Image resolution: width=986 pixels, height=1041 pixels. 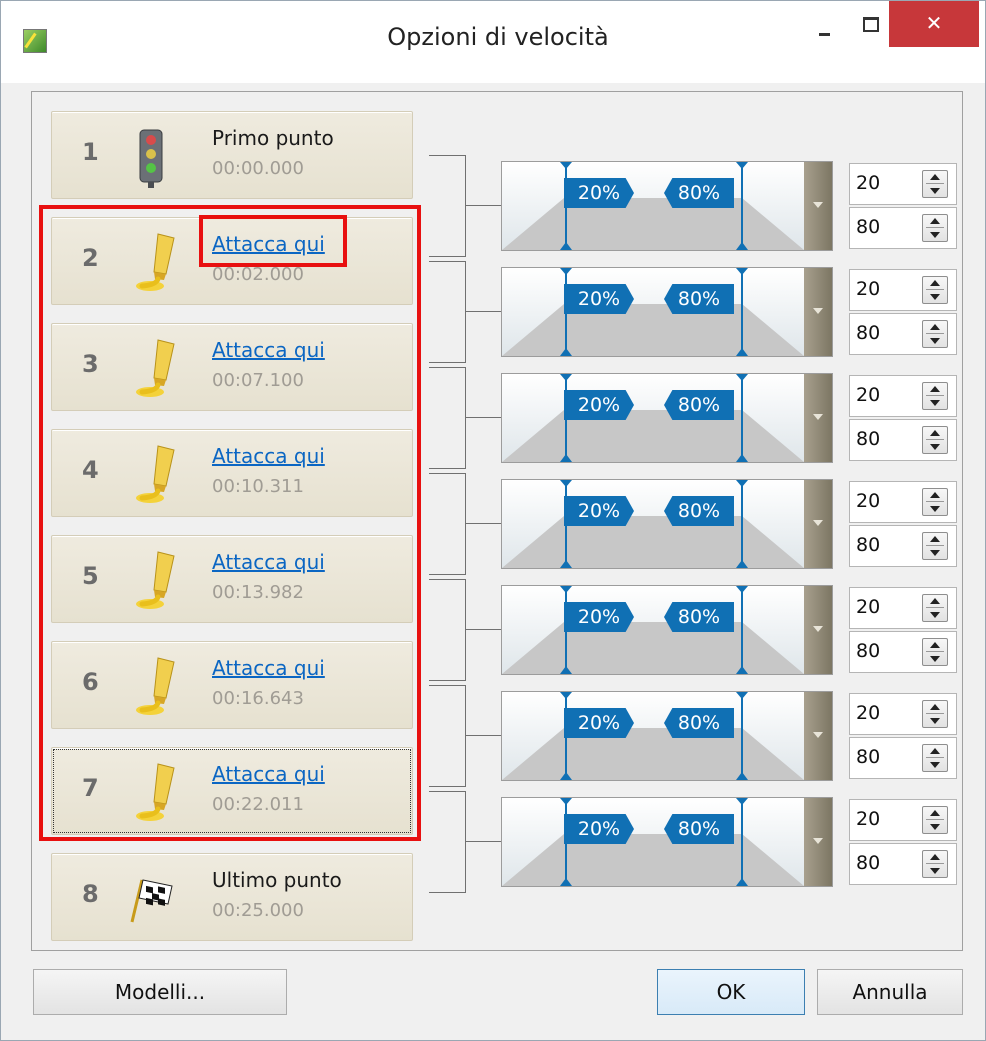 What do you see at coordinates (232, 155) in the screenshot?
I see `speed-point-1: 1 Primo punto 00:00.000` at bounding box center [232, 155].